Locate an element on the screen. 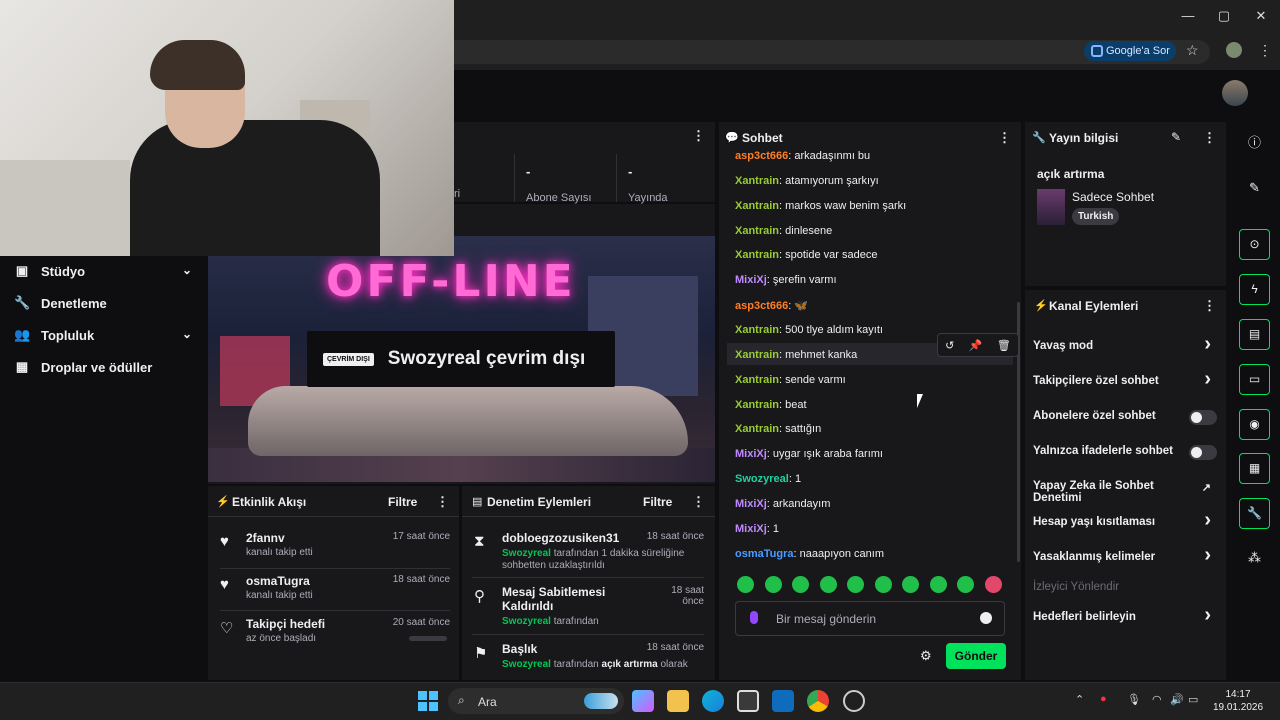 The image size is (1280, 720). chat-message: asp3ct666: arkadaşınmı bu is located at coordinates (802, 156).